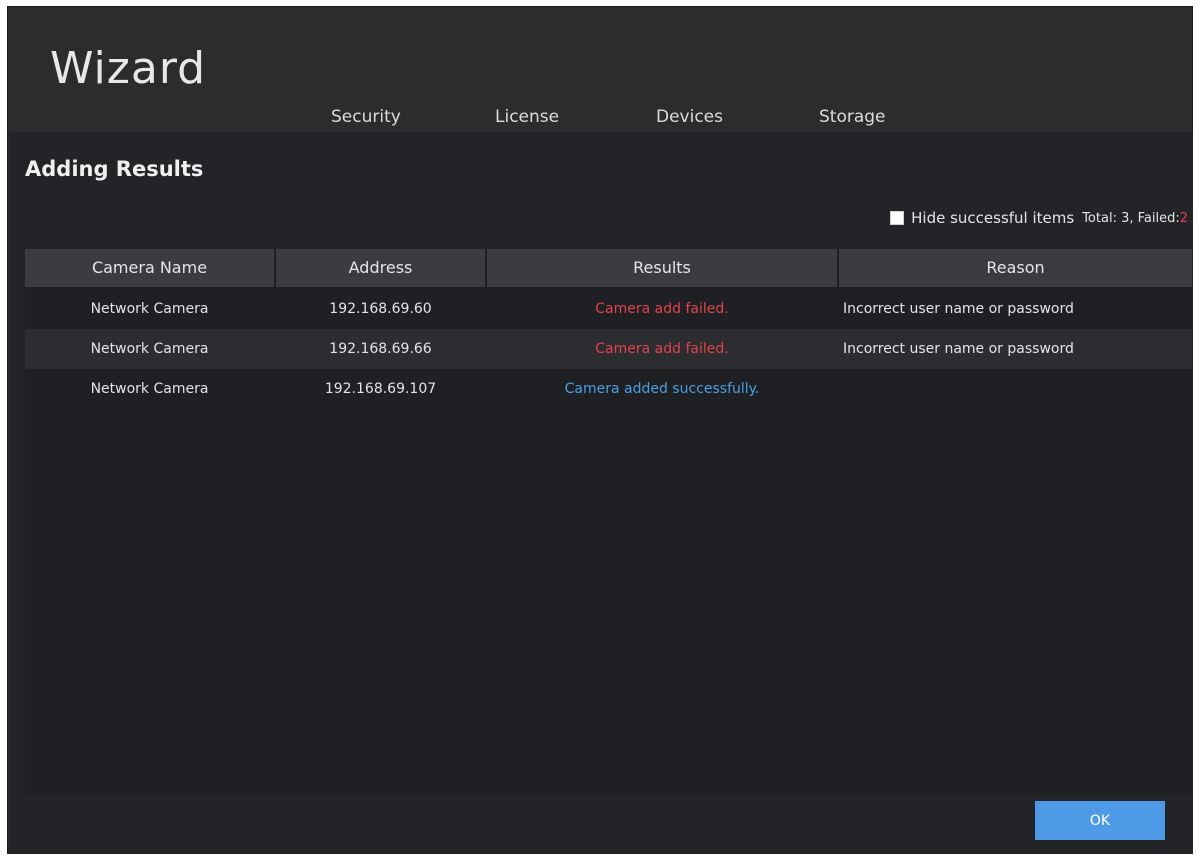 Image resolution: width=1198 pixels, height=858 pixels. I want to click on cell-reason, so click(1015, 389).